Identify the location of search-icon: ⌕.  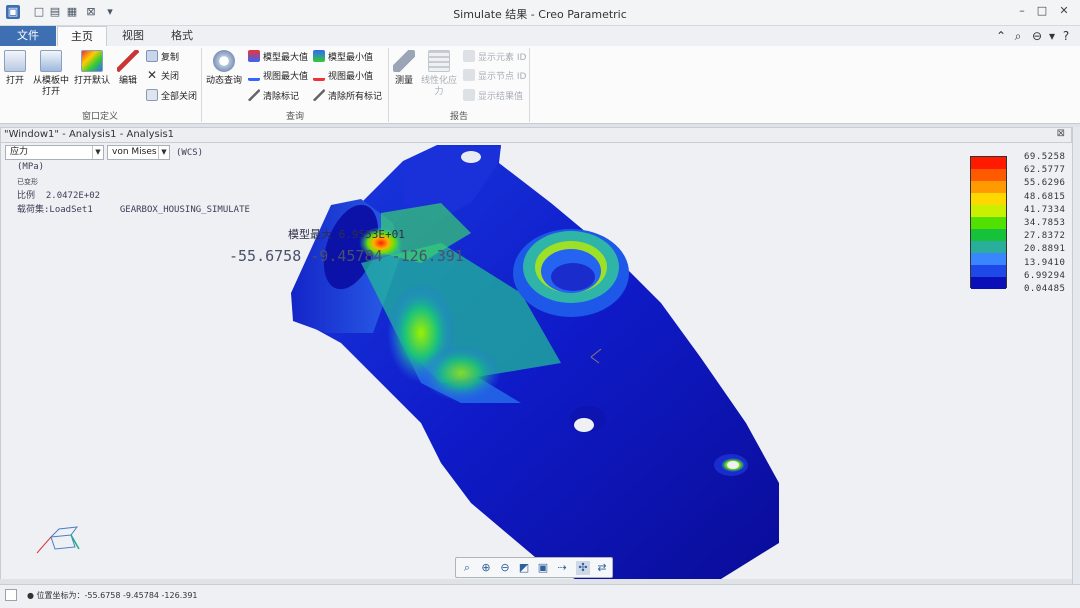
(1018, 36).